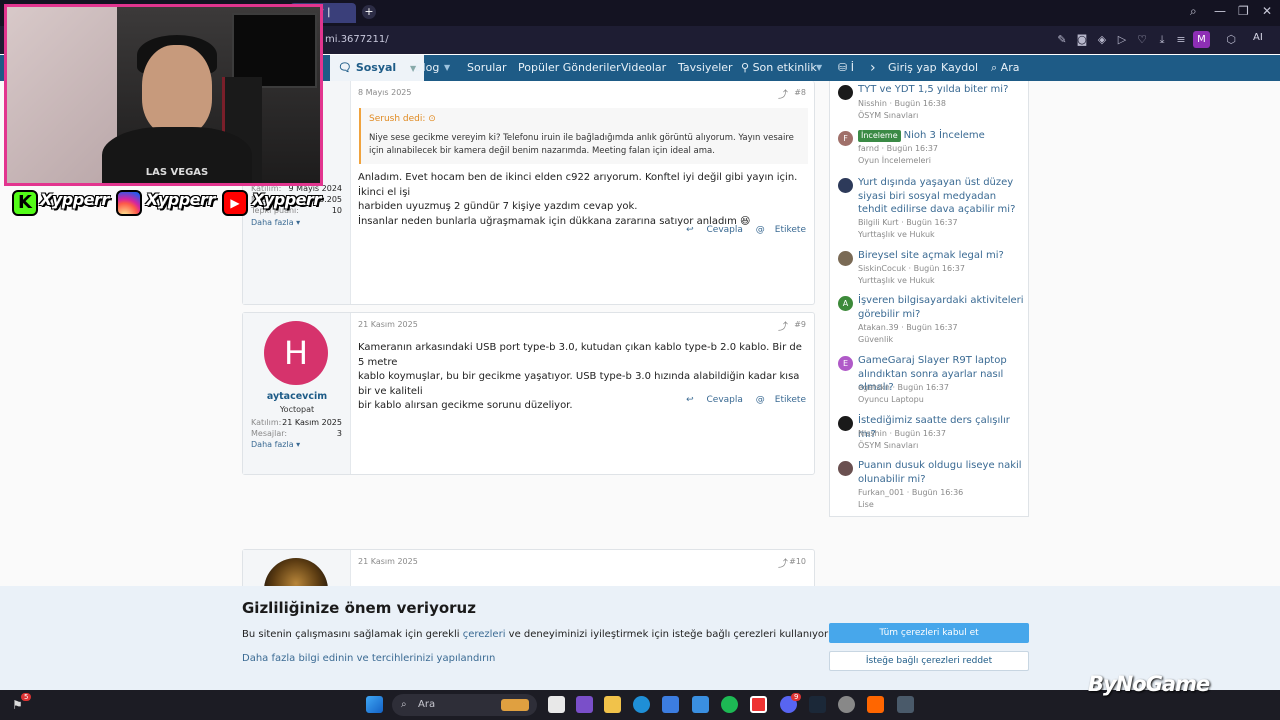  What do you see at coordinates (898, 148) in the screenshot?
I see `thread-meta: farnd · Bugün 16:37` at bounding box center [898, 148].